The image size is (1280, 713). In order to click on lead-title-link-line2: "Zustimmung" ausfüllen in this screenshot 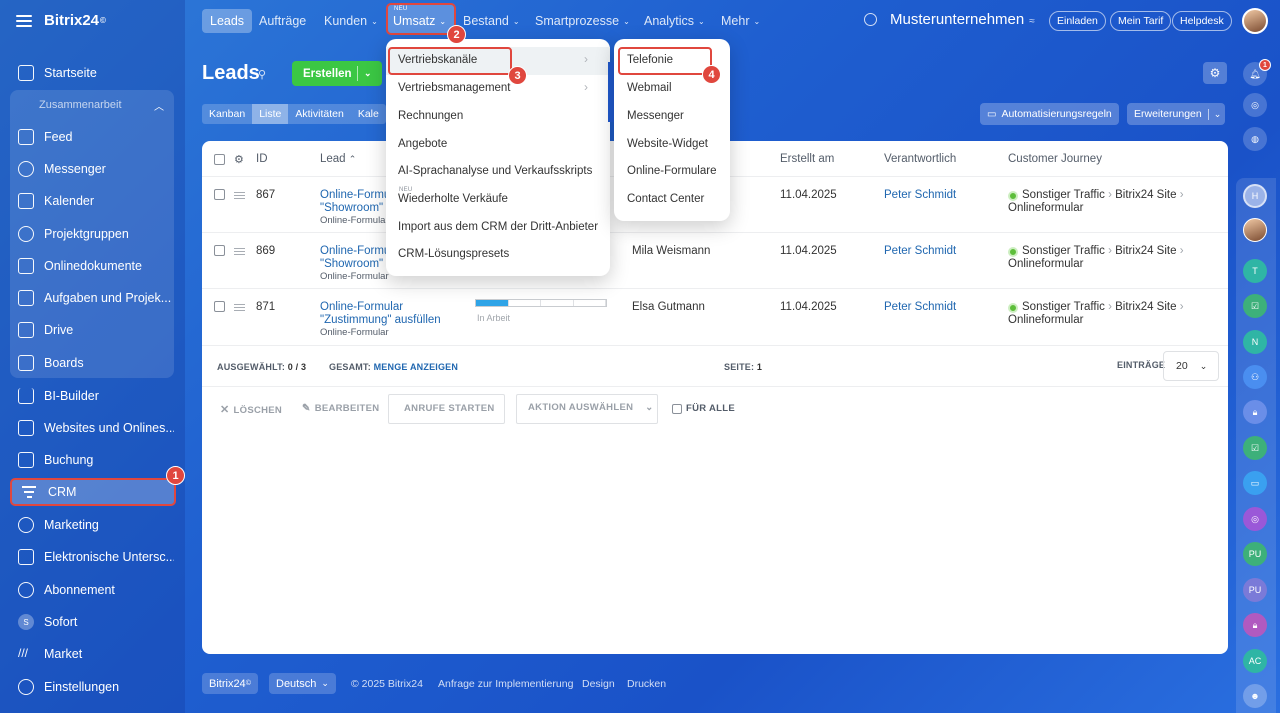, I will do `click(380, 320)`.